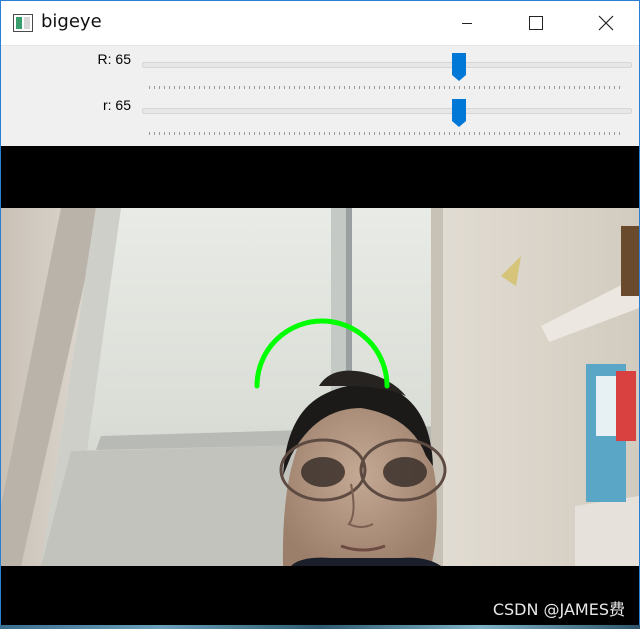 This screenshot has height=629, width=640. What do you see at coordinates (23, 23) in the screenshot?
I see `app-icon` at bounding box center [23, 23].